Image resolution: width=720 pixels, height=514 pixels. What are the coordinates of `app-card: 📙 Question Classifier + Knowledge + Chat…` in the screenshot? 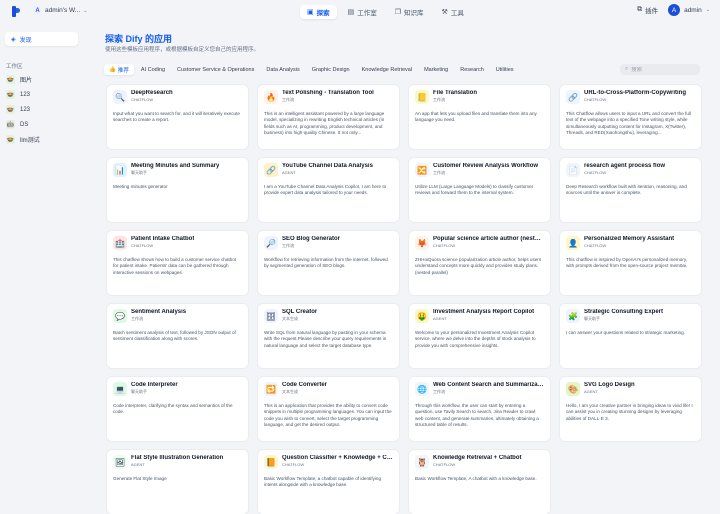 It's located at (328, 481).